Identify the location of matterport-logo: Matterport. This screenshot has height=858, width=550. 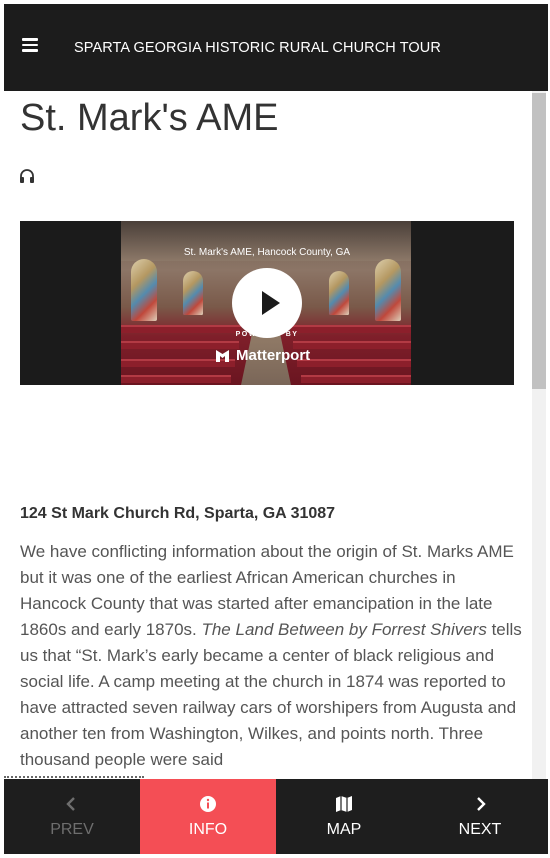
(262, 355).